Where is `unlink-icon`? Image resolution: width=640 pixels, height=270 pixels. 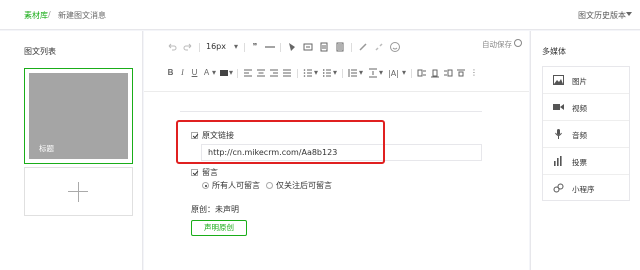 unlink-icon is located at coordinates (379, 47).